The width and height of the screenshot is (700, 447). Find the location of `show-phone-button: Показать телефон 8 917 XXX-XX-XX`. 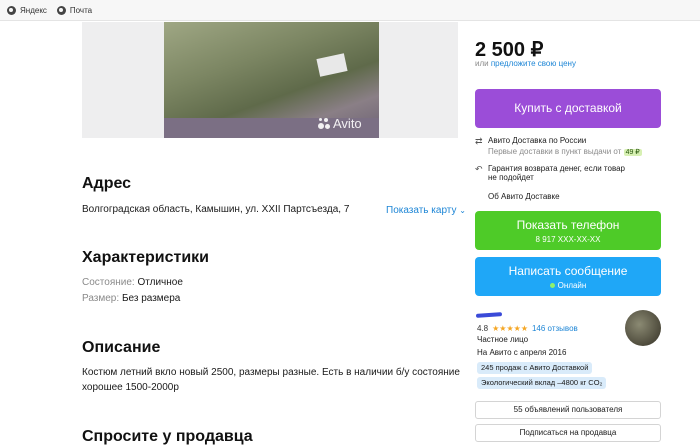

show-phone-button: Показать телефон 8 917 XXX-XX-XX is located at coordinates (568, 230).